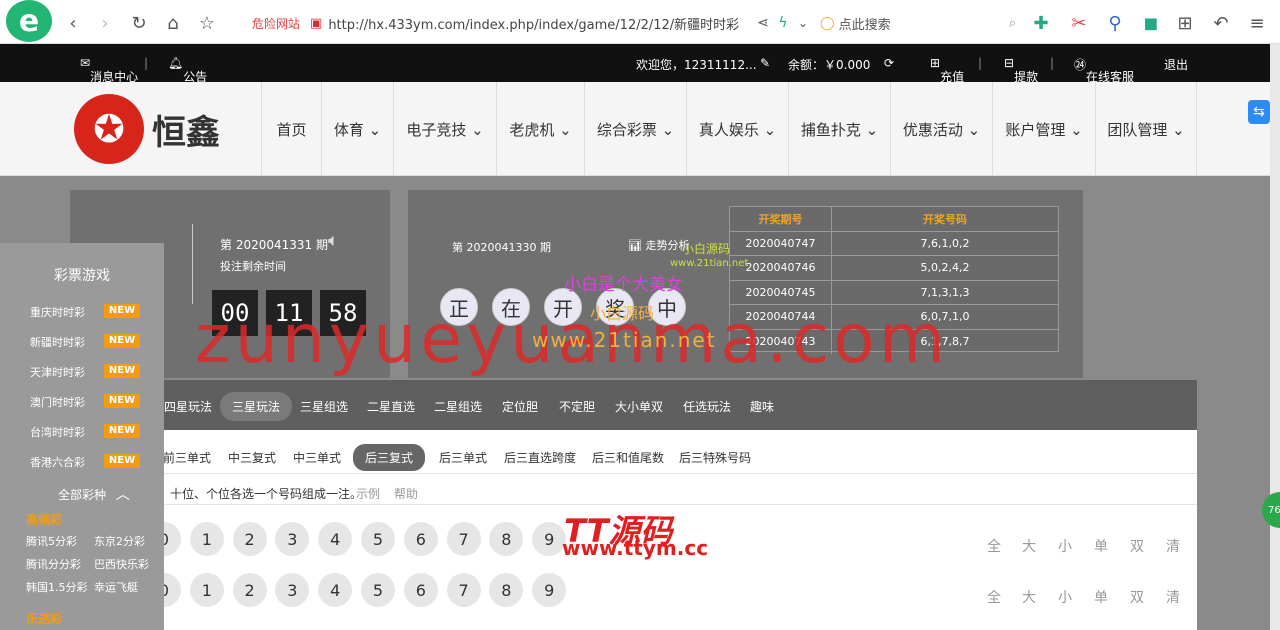 This screenshot has height=630, width=1280. Describe the element at coordinates (51, 541) in the screenshot. I see `sidebar-item: 腾讯5分彩` at that location.